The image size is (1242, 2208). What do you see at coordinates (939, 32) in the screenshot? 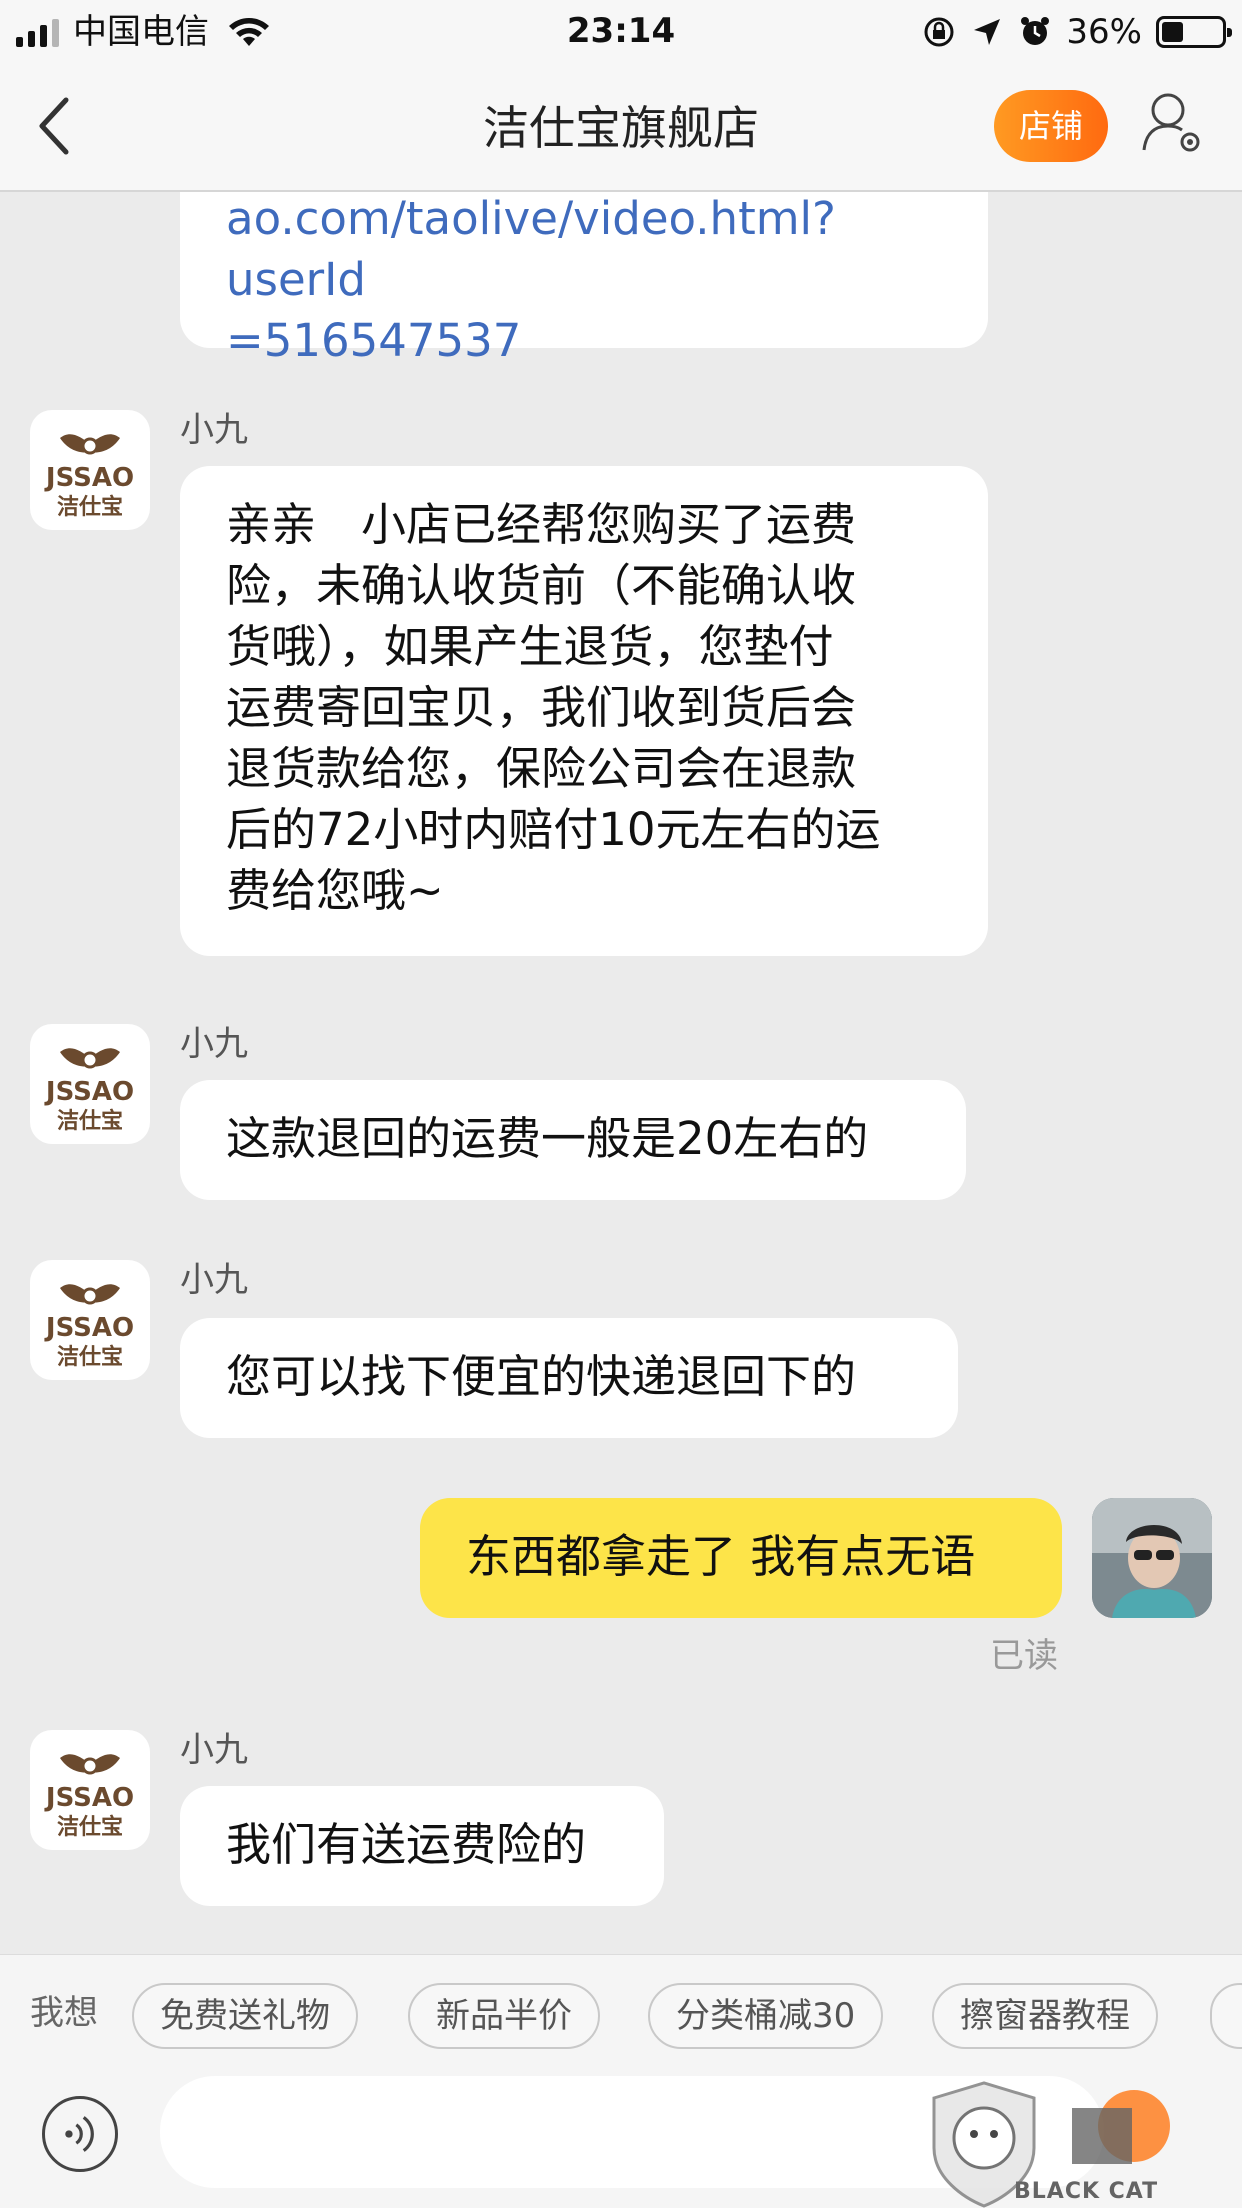
I see `orientation-lock-icon` at bounding box center [939, 32].